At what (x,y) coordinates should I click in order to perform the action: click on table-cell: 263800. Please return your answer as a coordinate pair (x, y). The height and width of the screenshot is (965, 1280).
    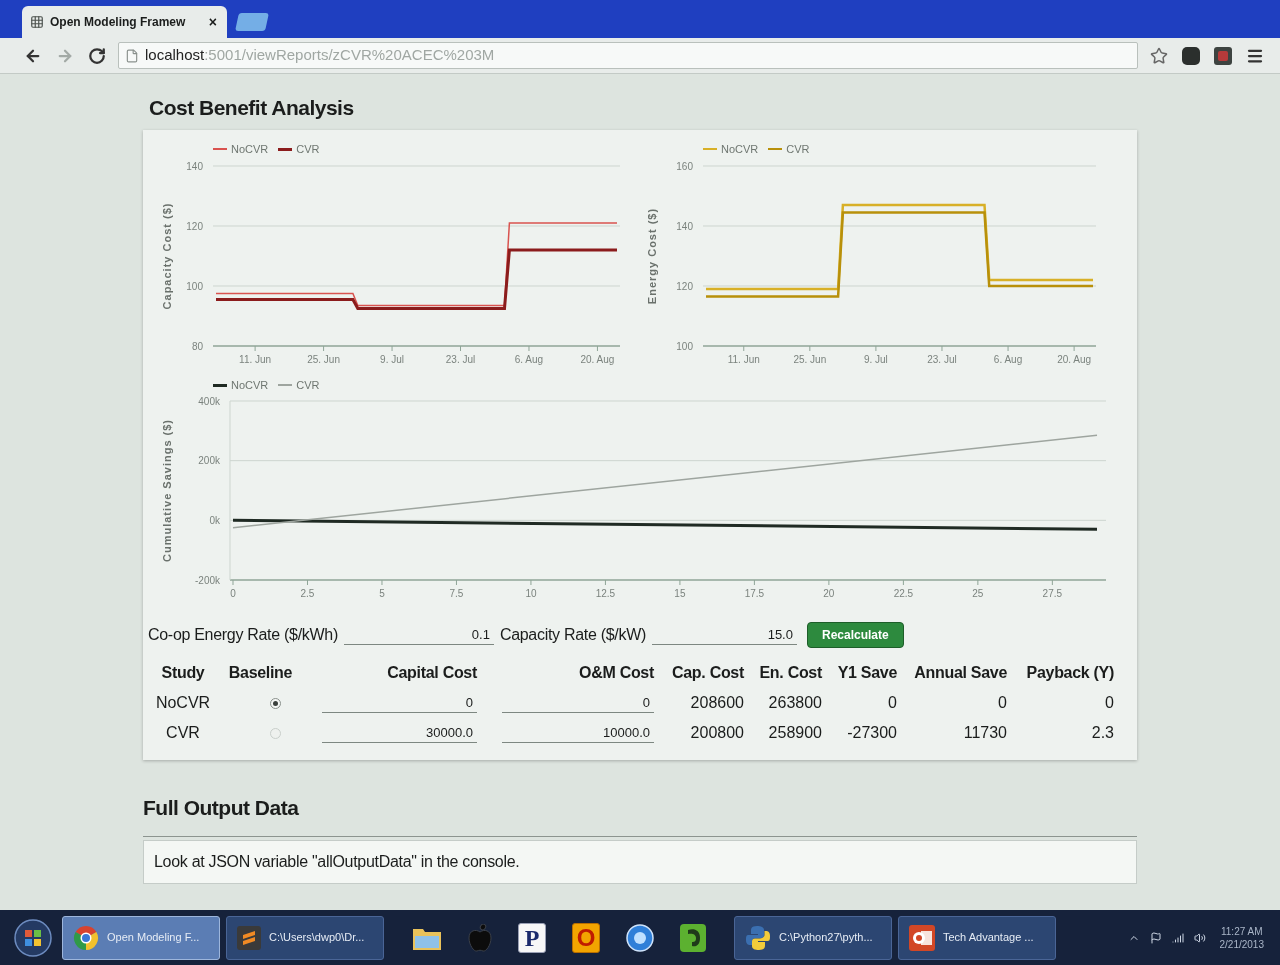
    Looking at the image, I should click on (795, 702).